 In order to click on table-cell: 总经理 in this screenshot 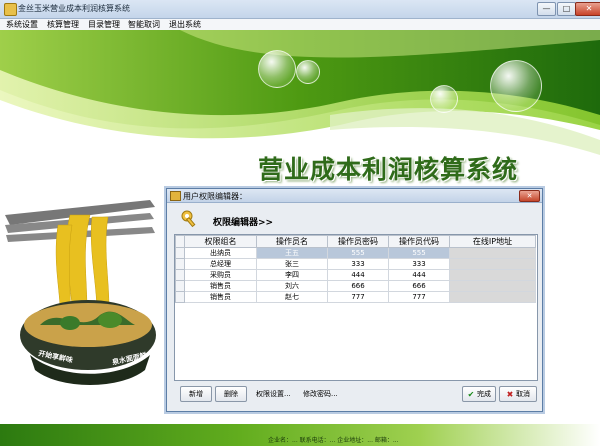, I will do `click(220, 264)`.